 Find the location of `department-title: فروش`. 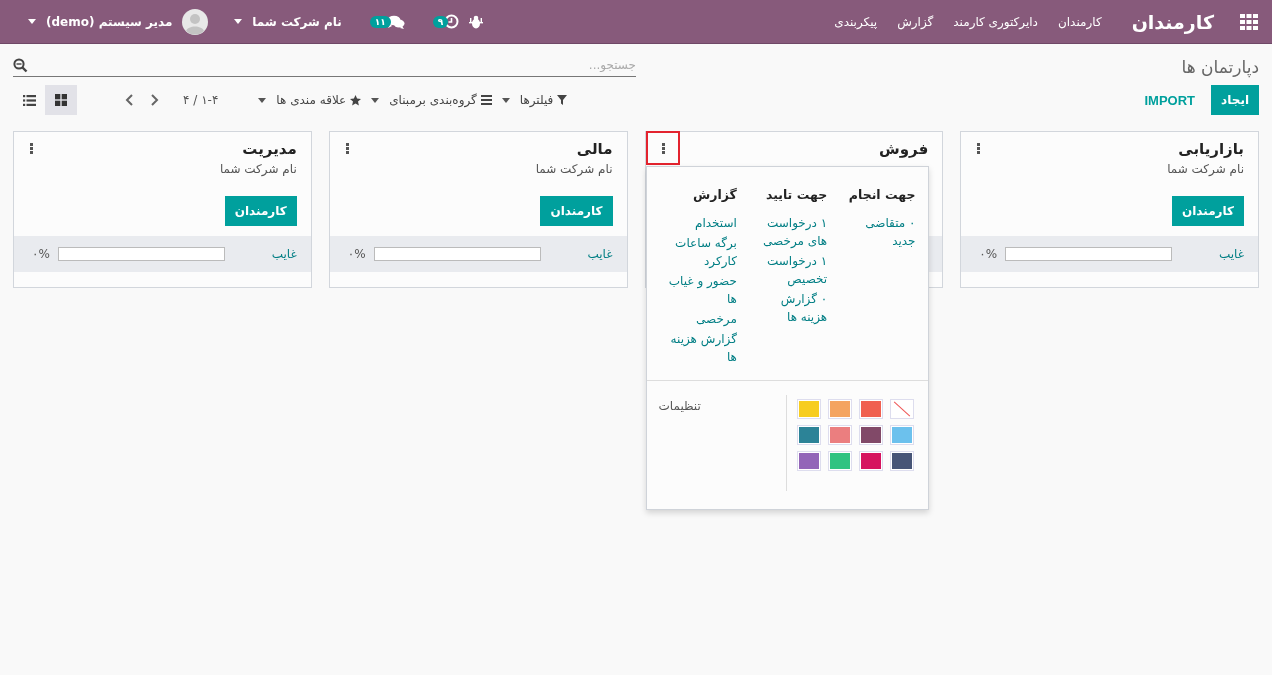

department-title: فروش is located at coordinates (904, 149).